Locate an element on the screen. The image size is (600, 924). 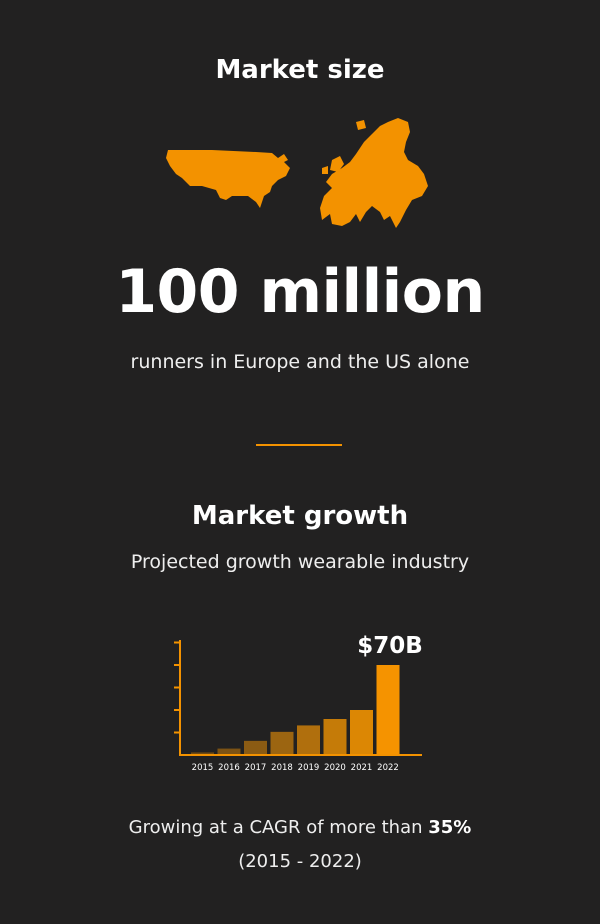
cagr-text: Growing at a CAGR of more than is located at coordinates (278, 827).